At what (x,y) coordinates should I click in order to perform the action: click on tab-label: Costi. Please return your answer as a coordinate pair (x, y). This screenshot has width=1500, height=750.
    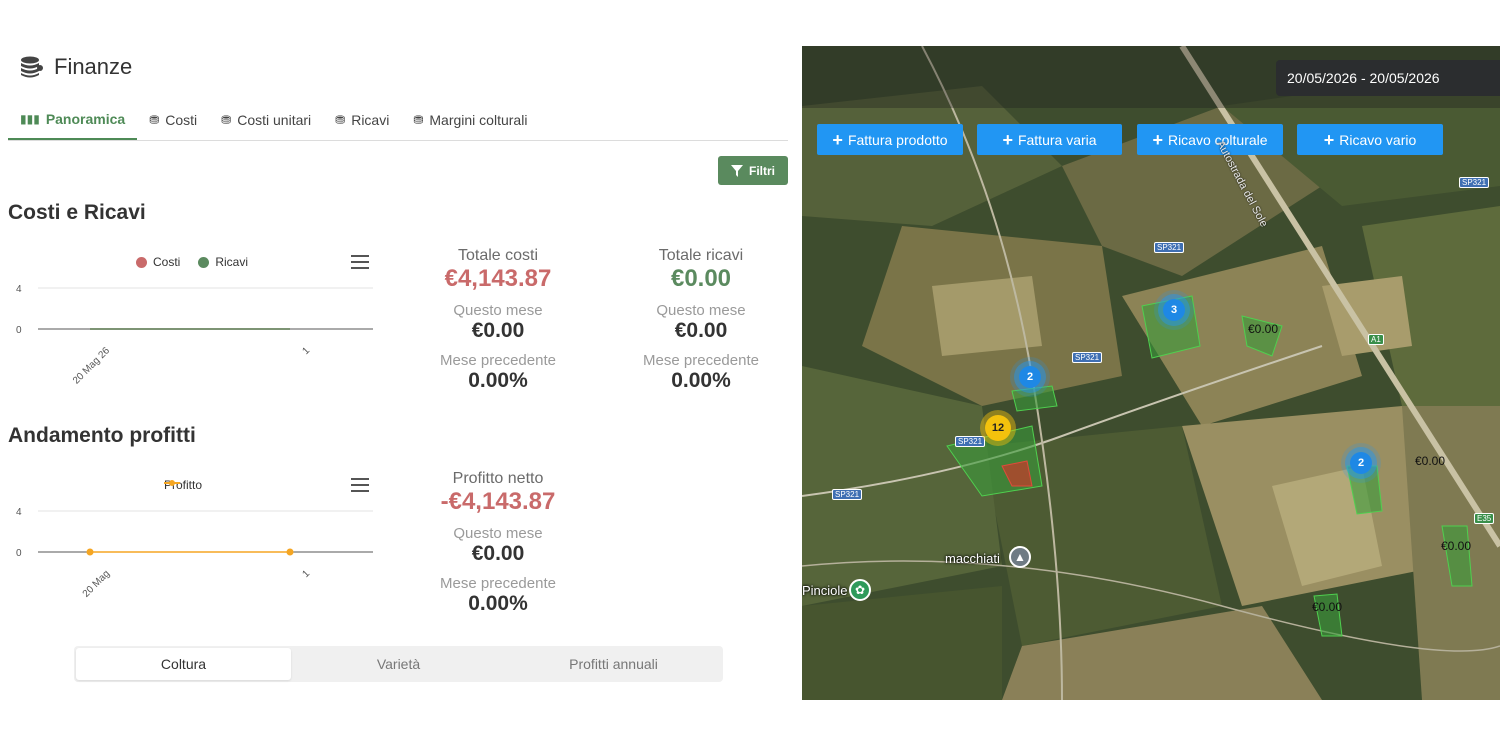
    Looking at the image, I should click on (181, 120).